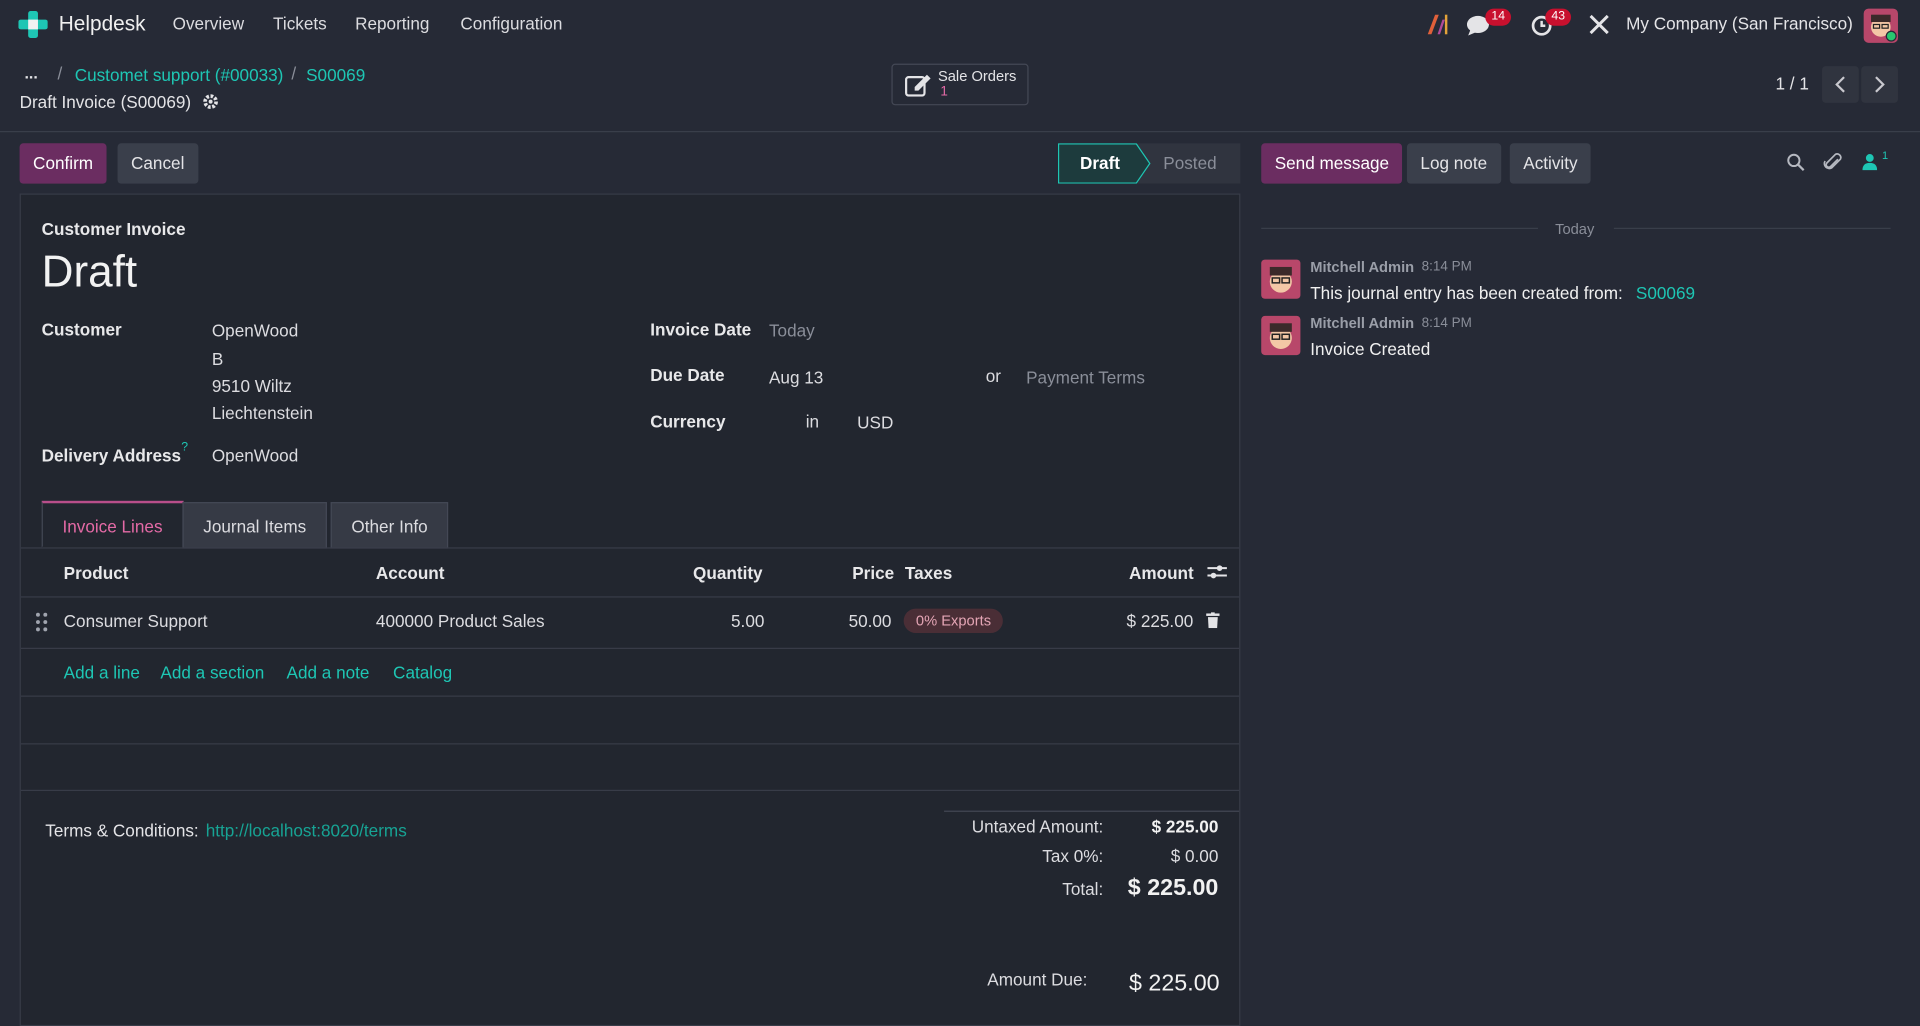 The height and width of the screenshot is (1026, 1920). I want to click on untaxed-value: $ 225.00, so click(1185, 826).